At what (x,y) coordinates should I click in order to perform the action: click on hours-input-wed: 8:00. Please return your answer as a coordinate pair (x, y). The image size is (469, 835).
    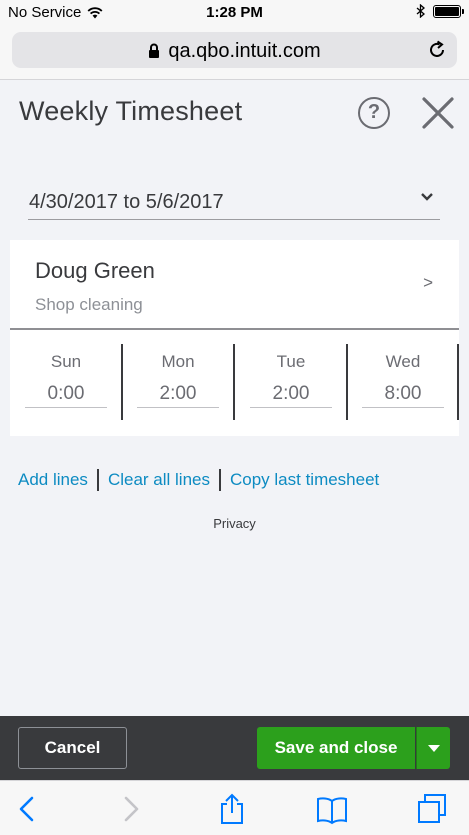
    Looking at the image, I should click on (403, 394).